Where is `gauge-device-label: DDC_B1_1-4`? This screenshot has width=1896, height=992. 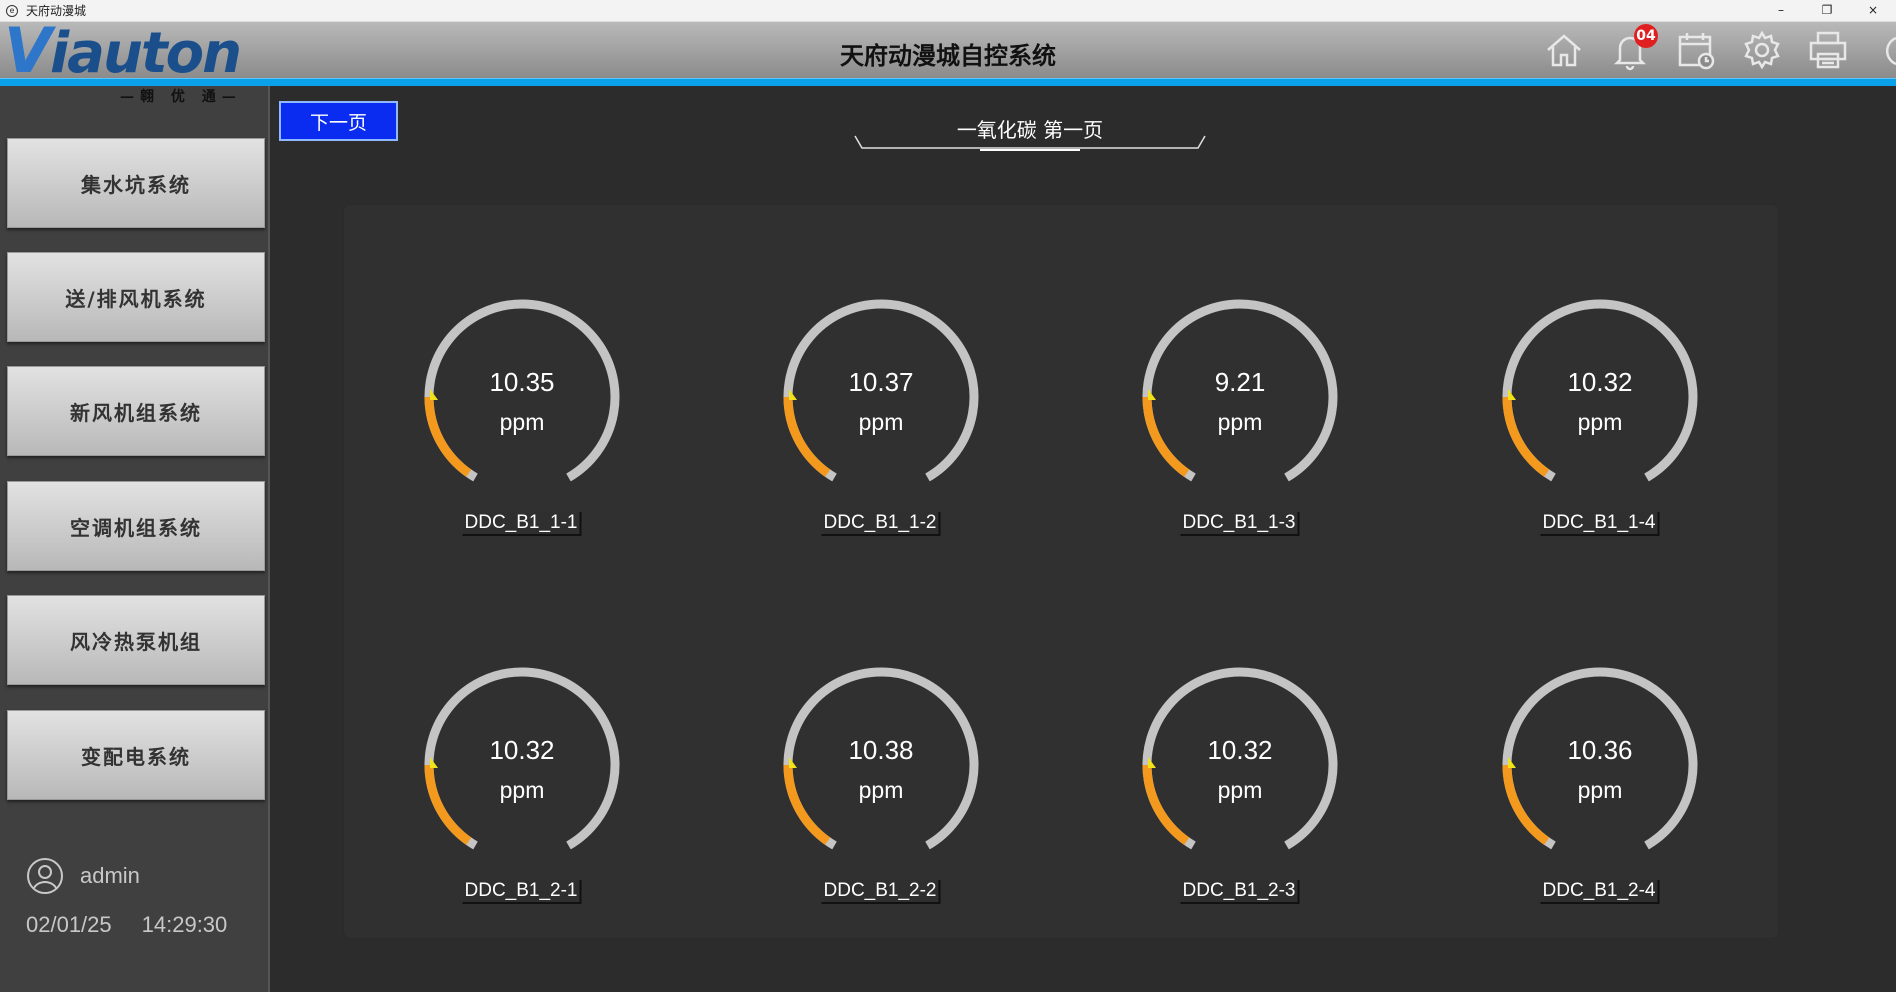 gauge-device-label: DDC_B1_1-4 is located at coordinates (1600, 524).